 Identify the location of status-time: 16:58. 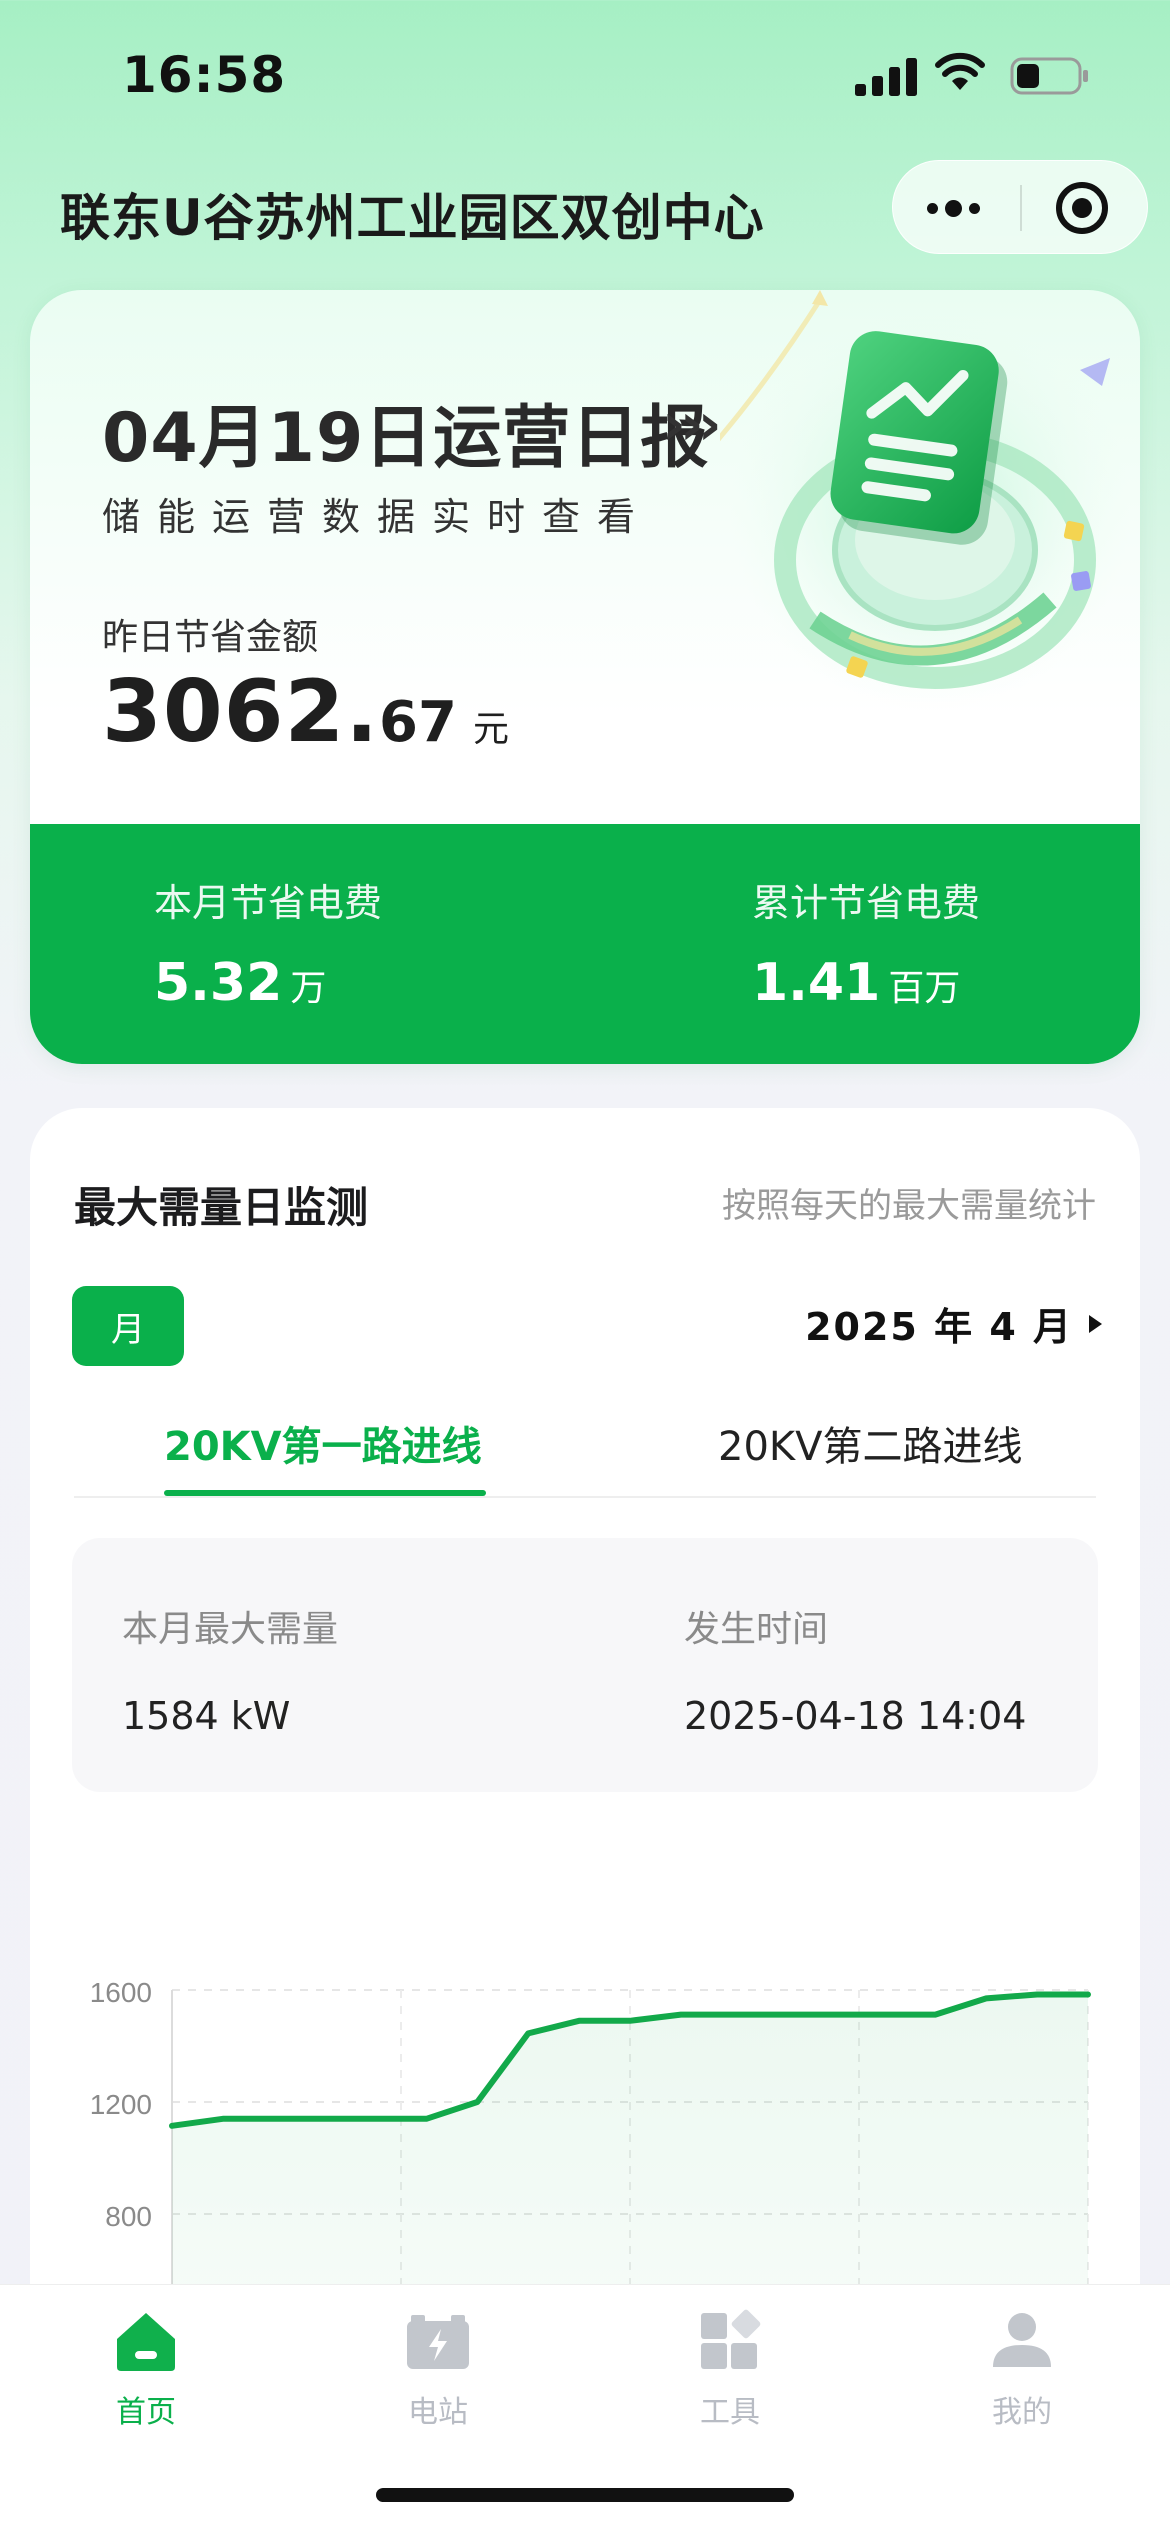
(204, 75).